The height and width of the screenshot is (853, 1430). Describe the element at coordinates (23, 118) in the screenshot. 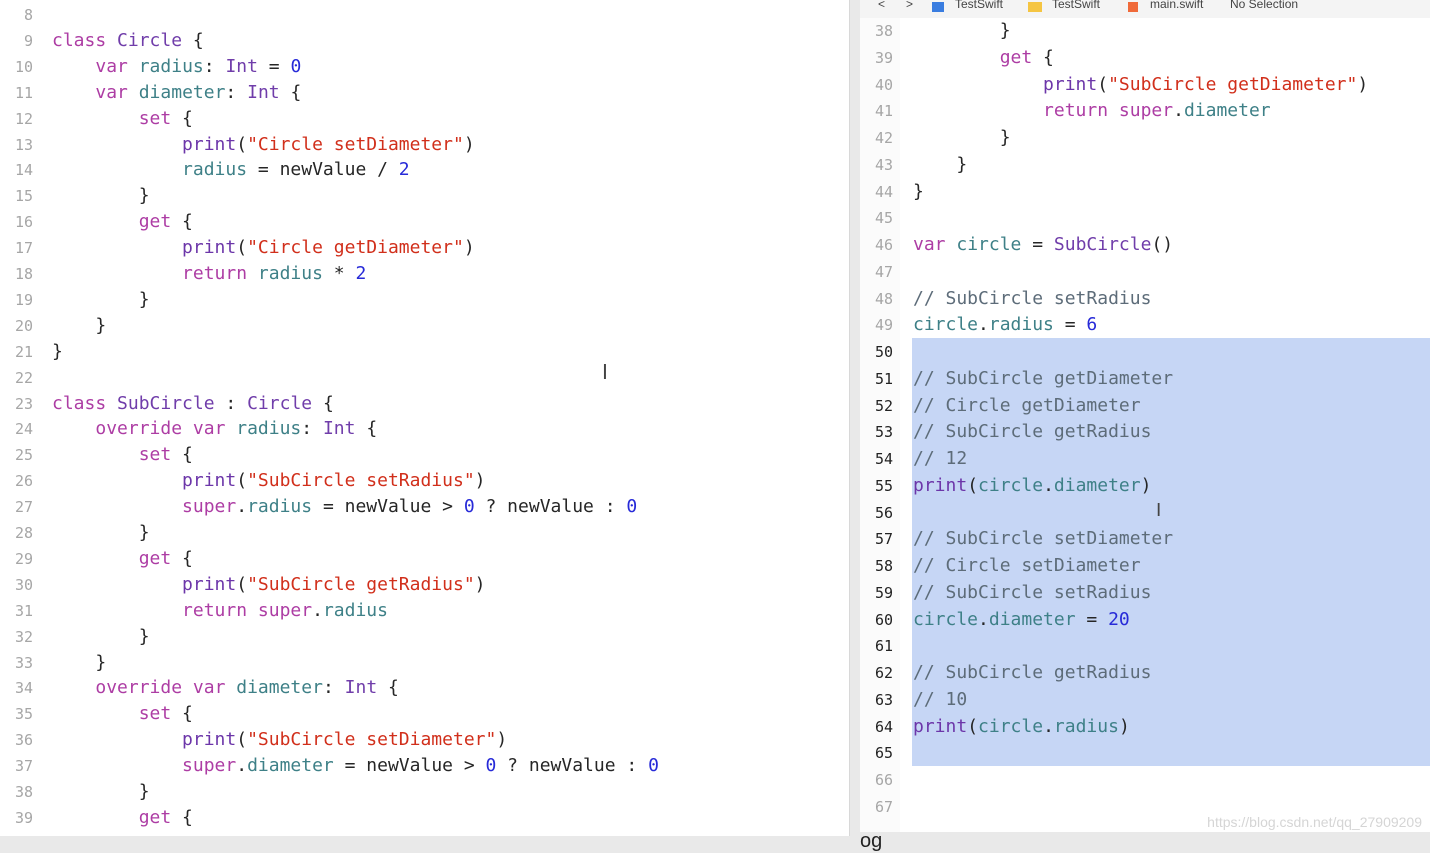

I see `line-number: 12` at that location.